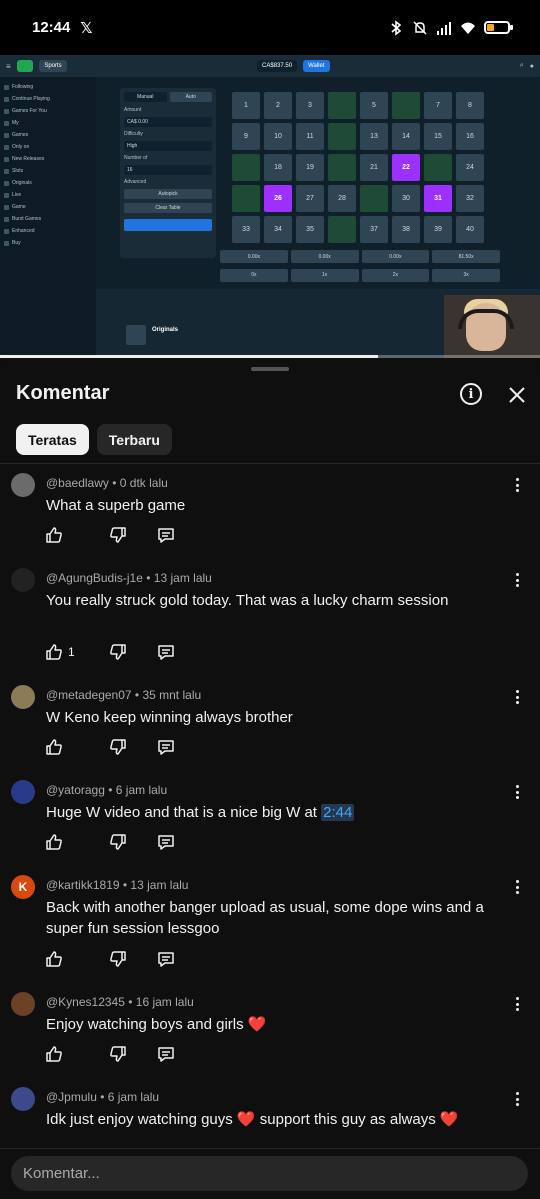 The image size is (540, 1199). I want to click on game-sidebar-label: Burst Games, so click(27, 219).